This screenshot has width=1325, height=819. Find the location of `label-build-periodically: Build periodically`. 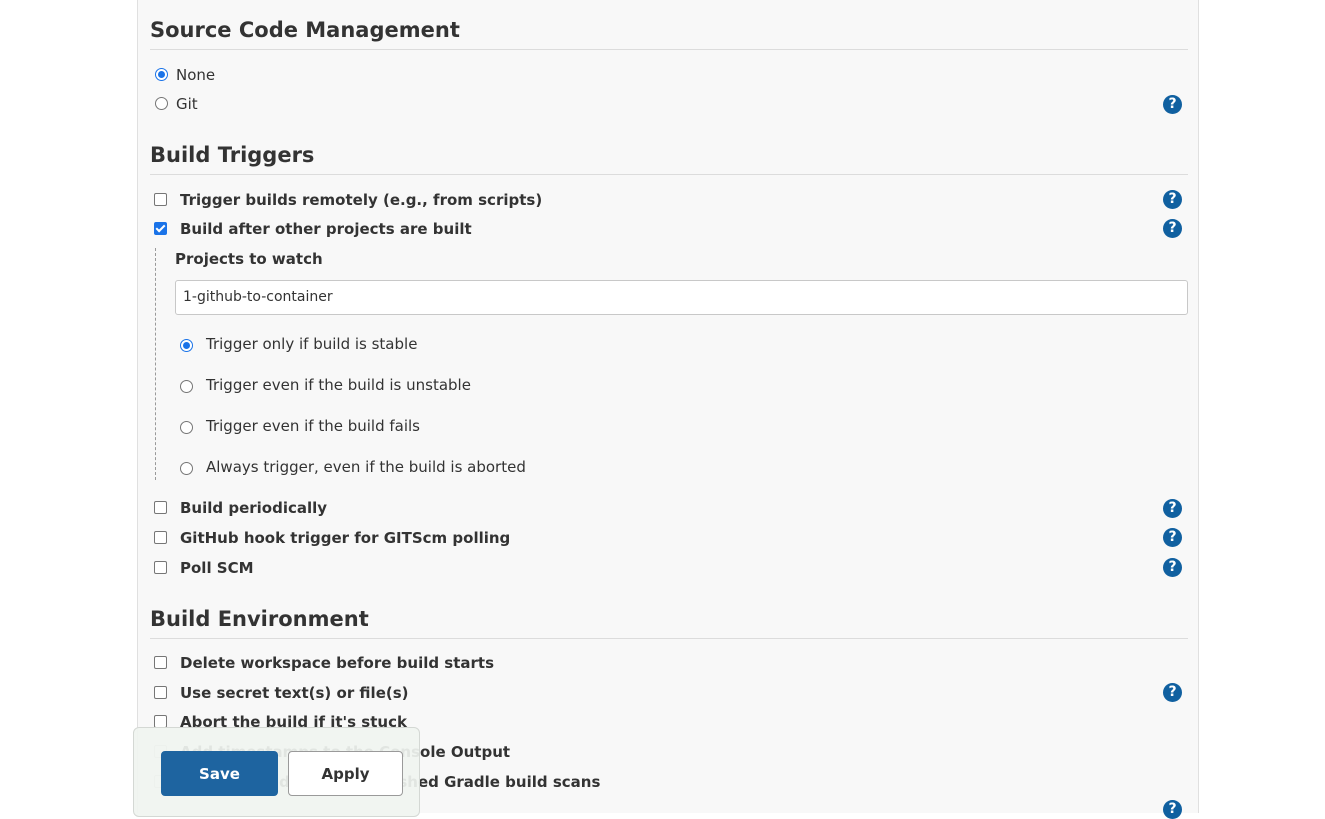

label-build-periodically: Build periodically is located at coordinates (254, 508).